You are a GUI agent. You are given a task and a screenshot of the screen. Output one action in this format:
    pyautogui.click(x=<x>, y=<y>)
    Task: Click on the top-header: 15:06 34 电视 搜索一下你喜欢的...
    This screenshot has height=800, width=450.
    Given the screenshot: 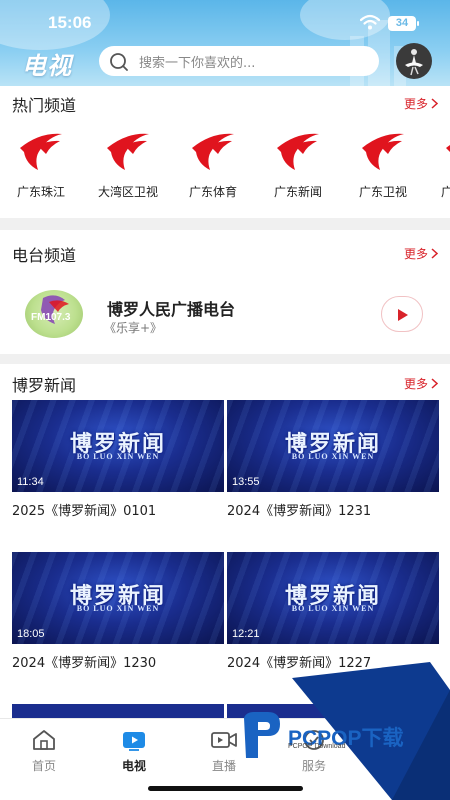 What is the action you would take?
    pyautogui.click(x=225, y=43)
    